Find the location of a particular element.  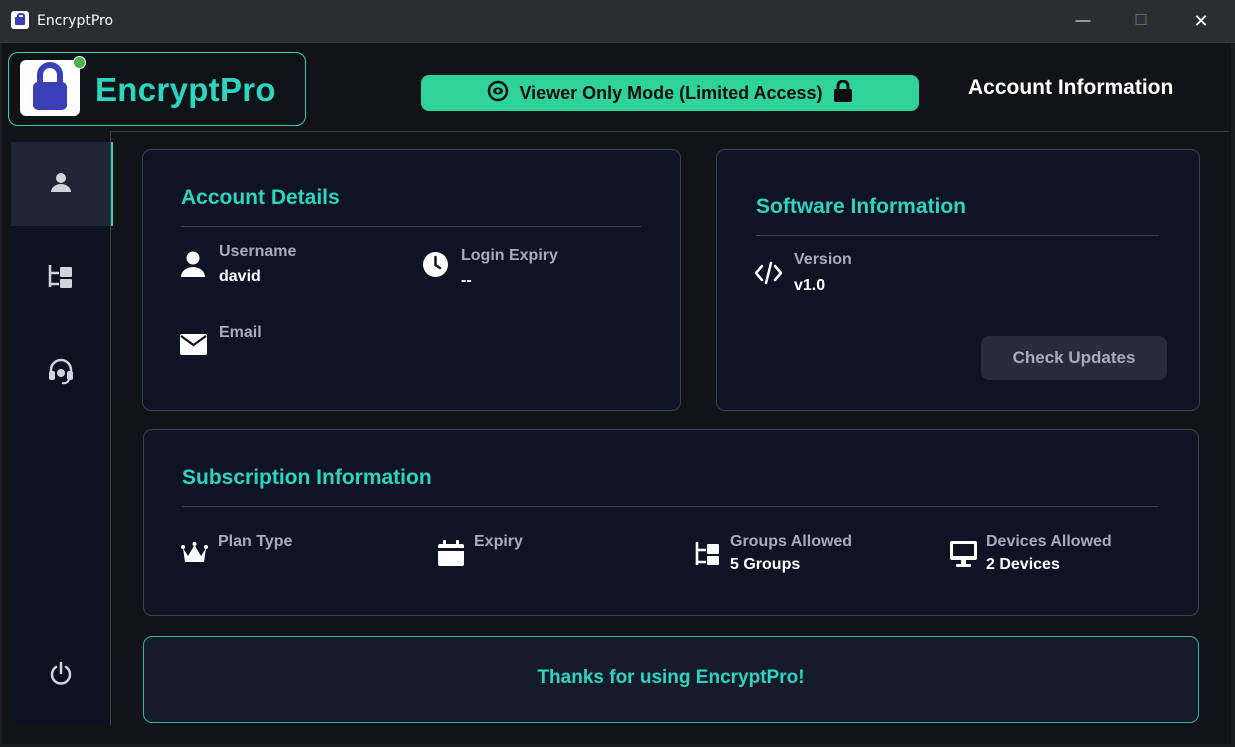

expiry-label: Expiry is located at coordinates (498, 541).